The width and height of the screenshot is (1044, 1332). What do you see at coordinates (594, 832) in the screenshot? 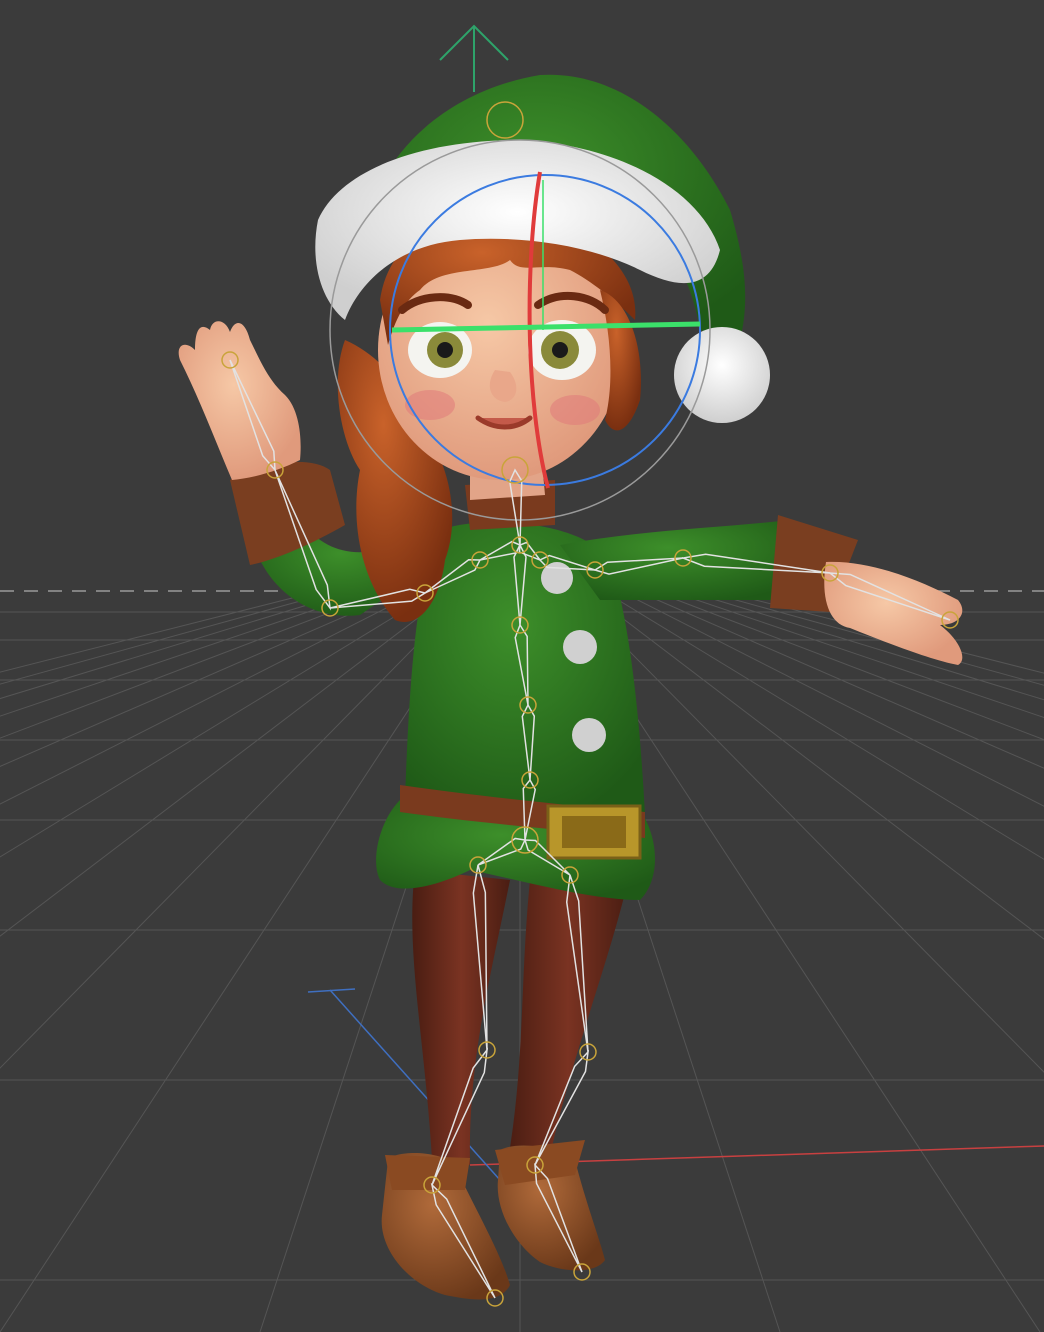
I see `belt-buckle-inner` at bounding box center [594, 832].